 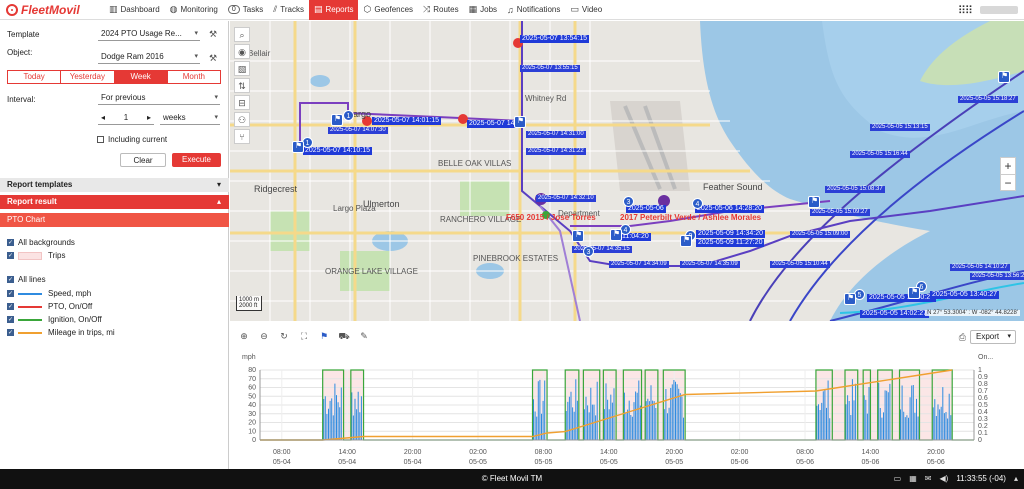 What do you see at coordinates (729, 209) in the screenshot?
I see `event-timestamp-label: 2025-05-06 14:28:20` at bounding box center [729, 209].